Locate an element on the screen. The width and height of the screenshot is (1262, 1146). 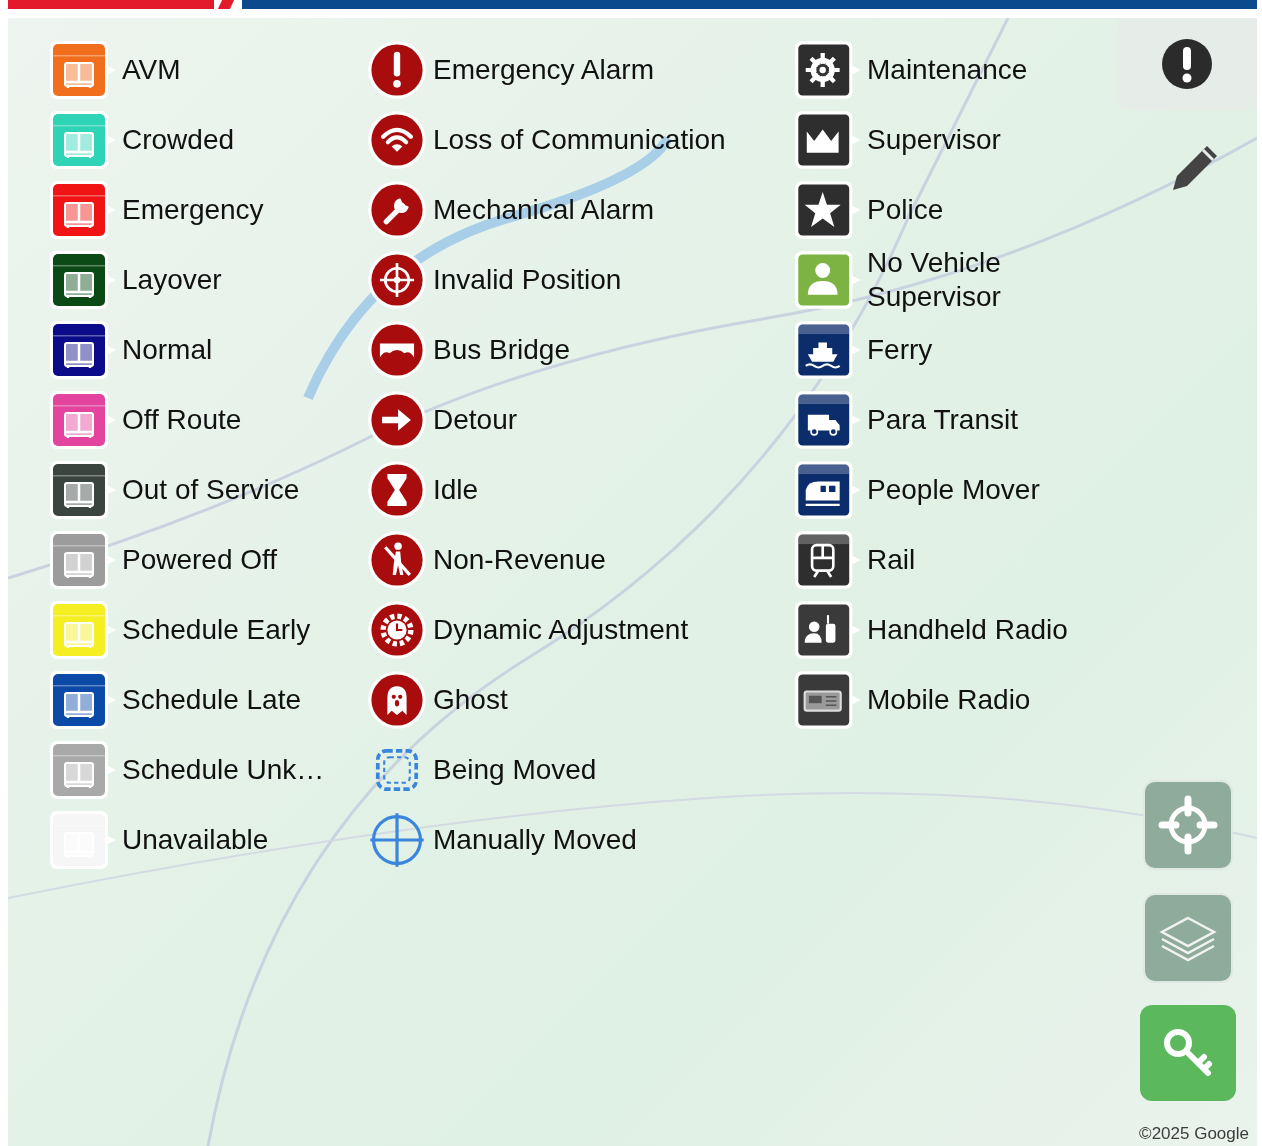
crown-icon is located at coordinates (828, 140).